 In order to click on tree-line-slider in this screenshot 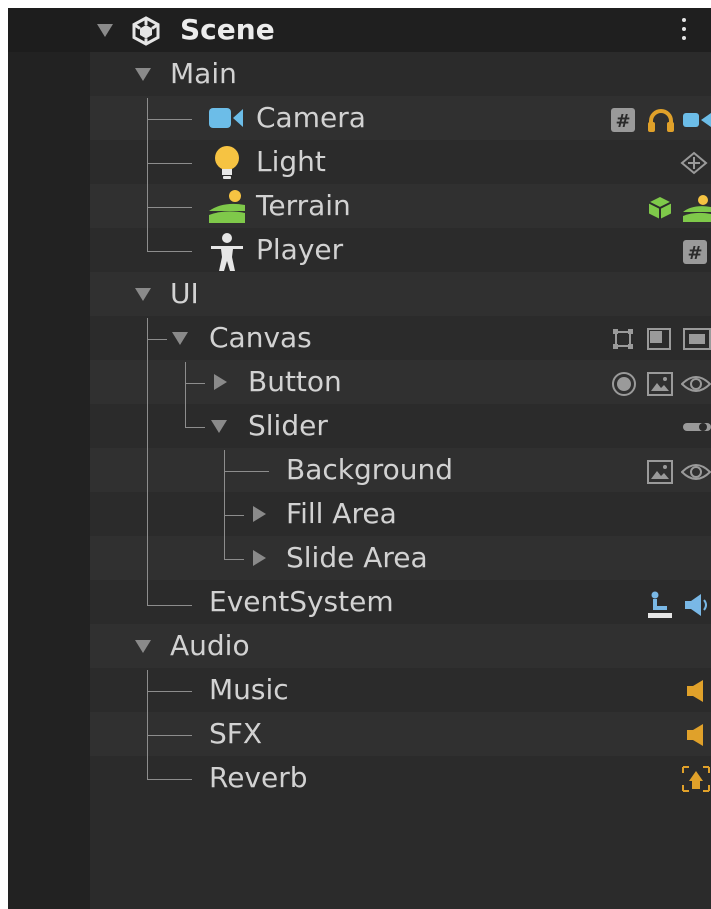, I will do `click(224, 505)`.